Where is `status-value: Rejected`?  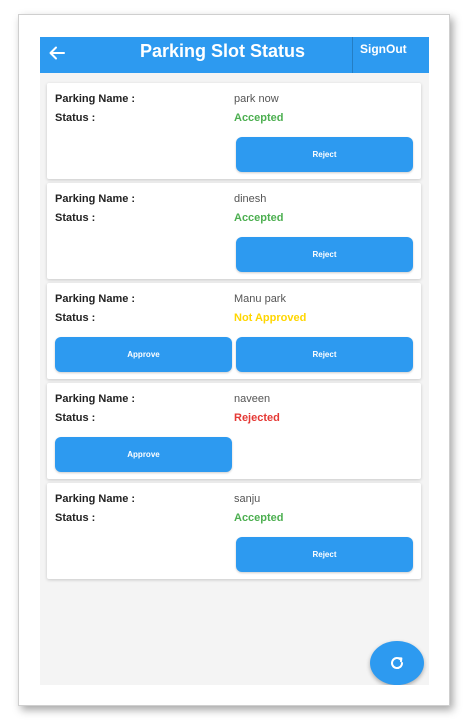
status-value: Rejected is located at coordinates (257, 418).